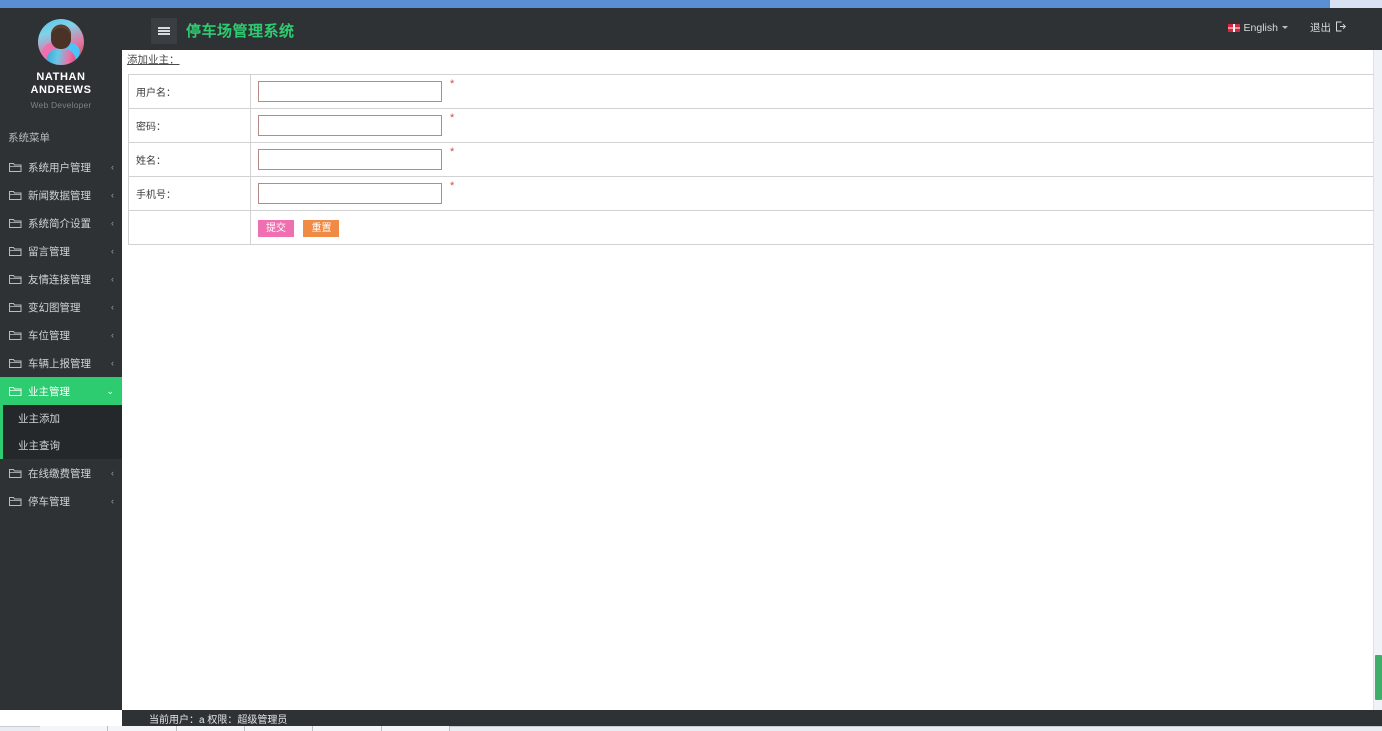 This screenshot has height=731, width=1382. I want to click on chevron-down-icon: ⌄, so click(110, 390).